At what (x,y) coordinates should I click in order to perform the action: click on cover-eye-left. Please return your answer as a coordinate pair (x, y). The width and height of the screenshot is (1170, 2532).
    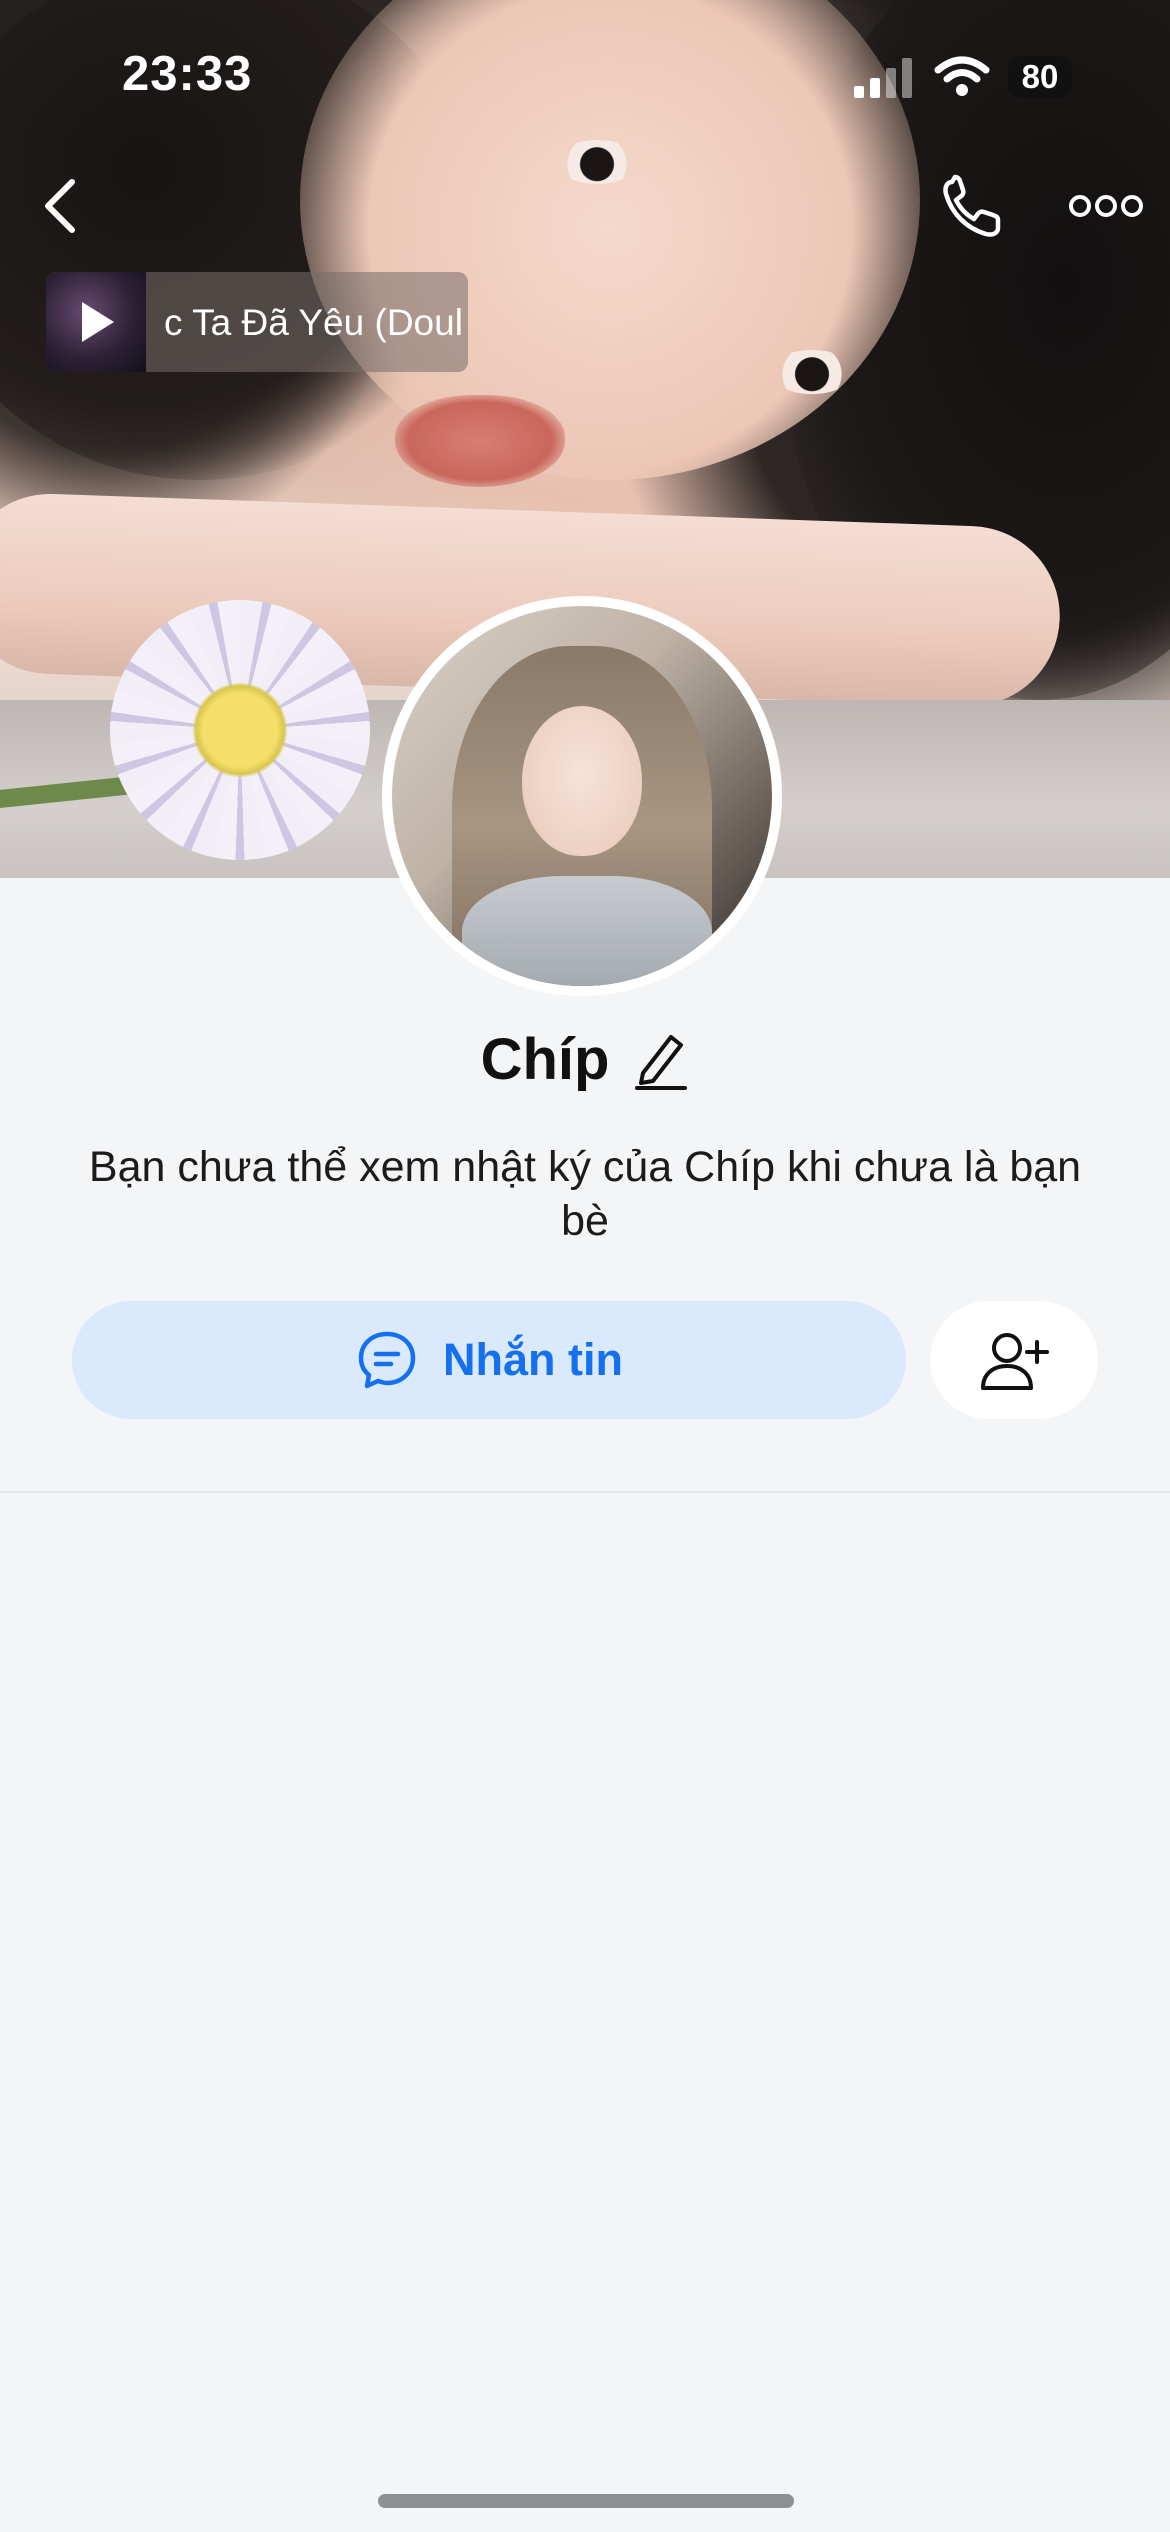
    Looking at the image, I should click on (597, 162).